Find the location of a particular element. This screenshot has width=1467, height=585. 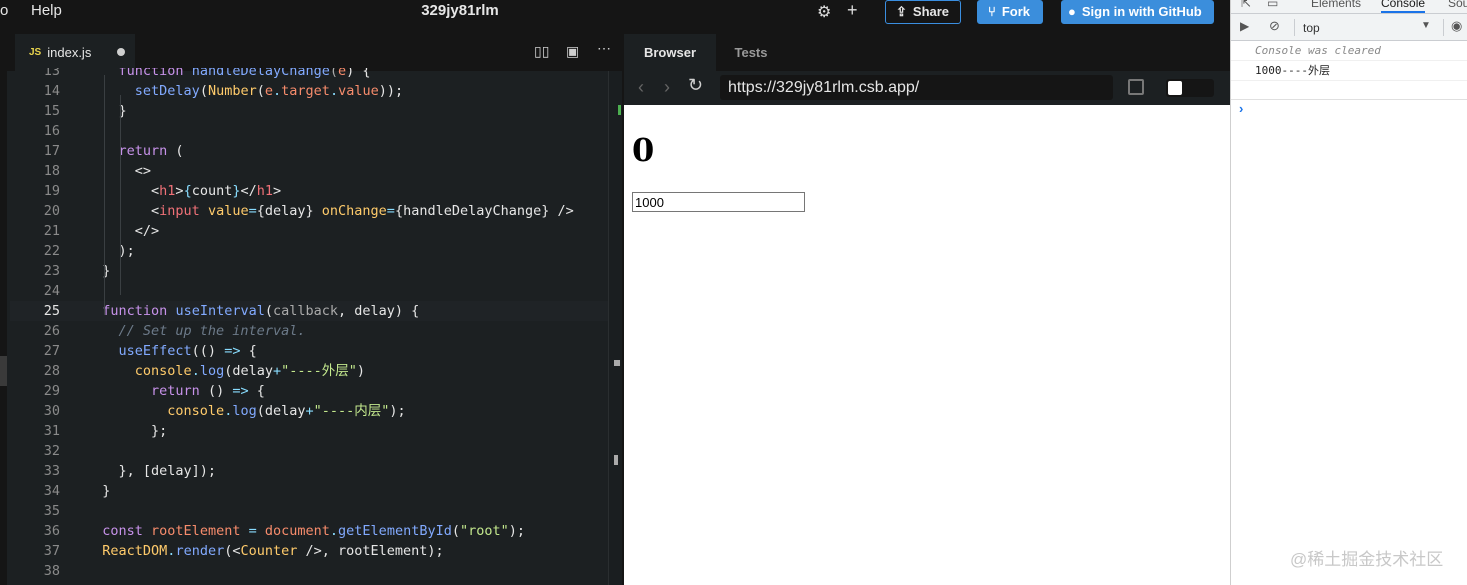

share-button: ⇪ Share is located at coordinates (923, 12).